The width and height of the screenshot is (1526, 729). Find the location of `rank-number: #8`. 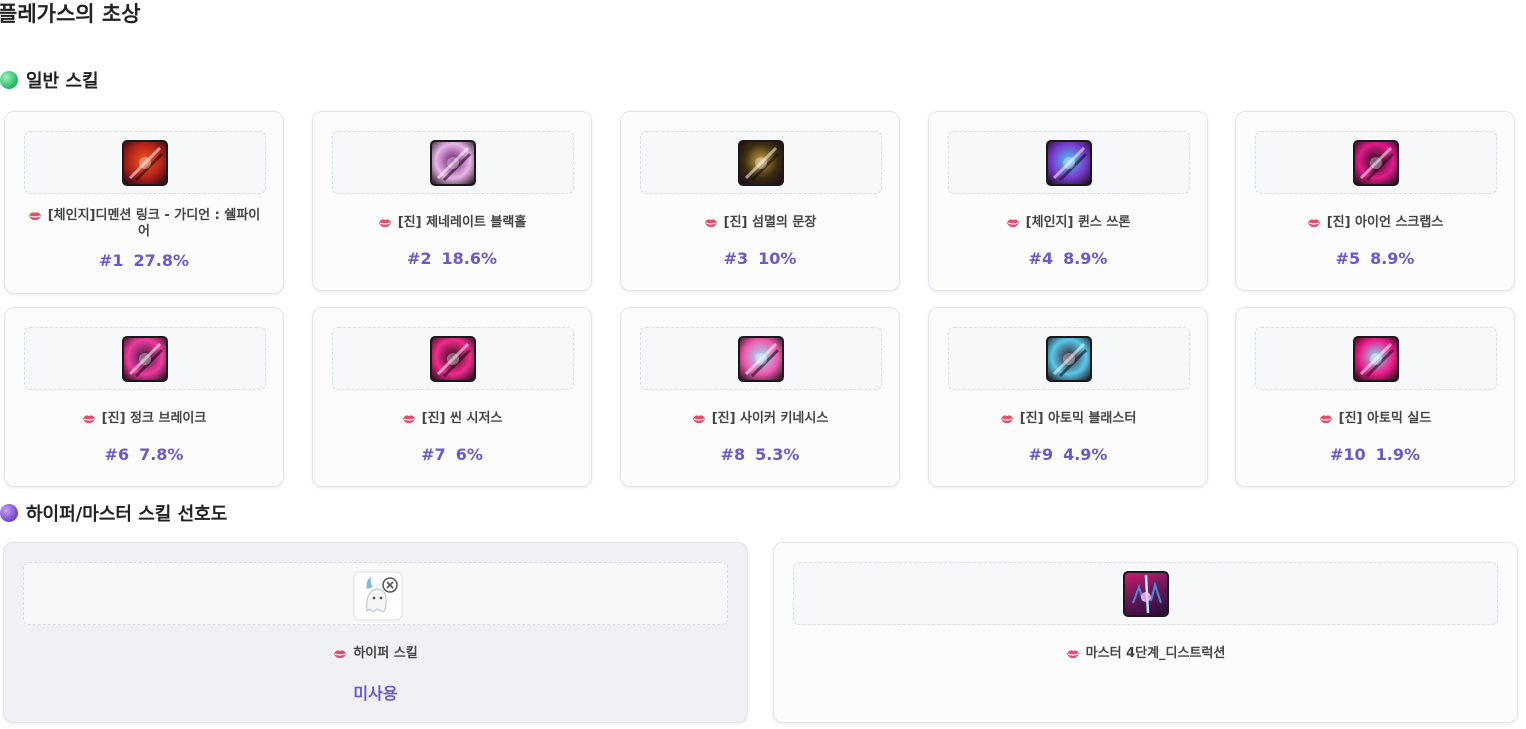

rank-number: #8 is located at coordinates (733, 454).